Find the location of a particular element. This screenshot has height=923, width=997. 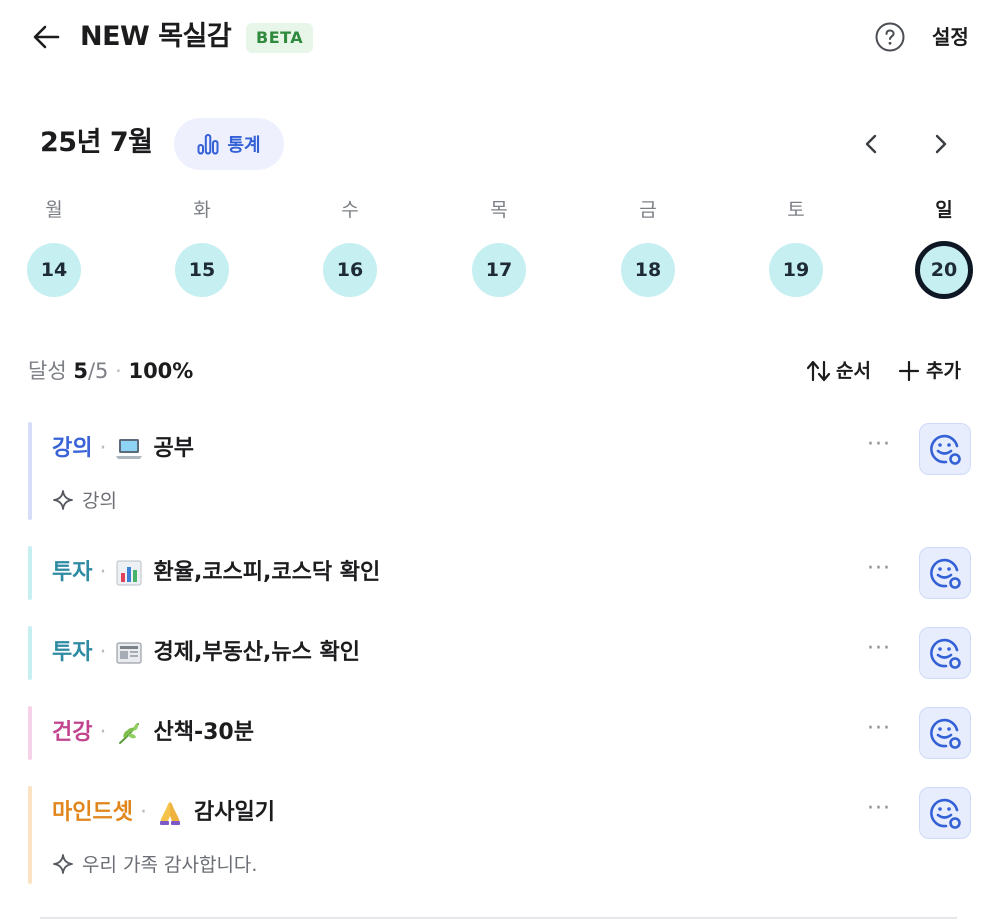

task-title-row: 마인드셋 · 감사일기 is located at coordinates (163, 813).